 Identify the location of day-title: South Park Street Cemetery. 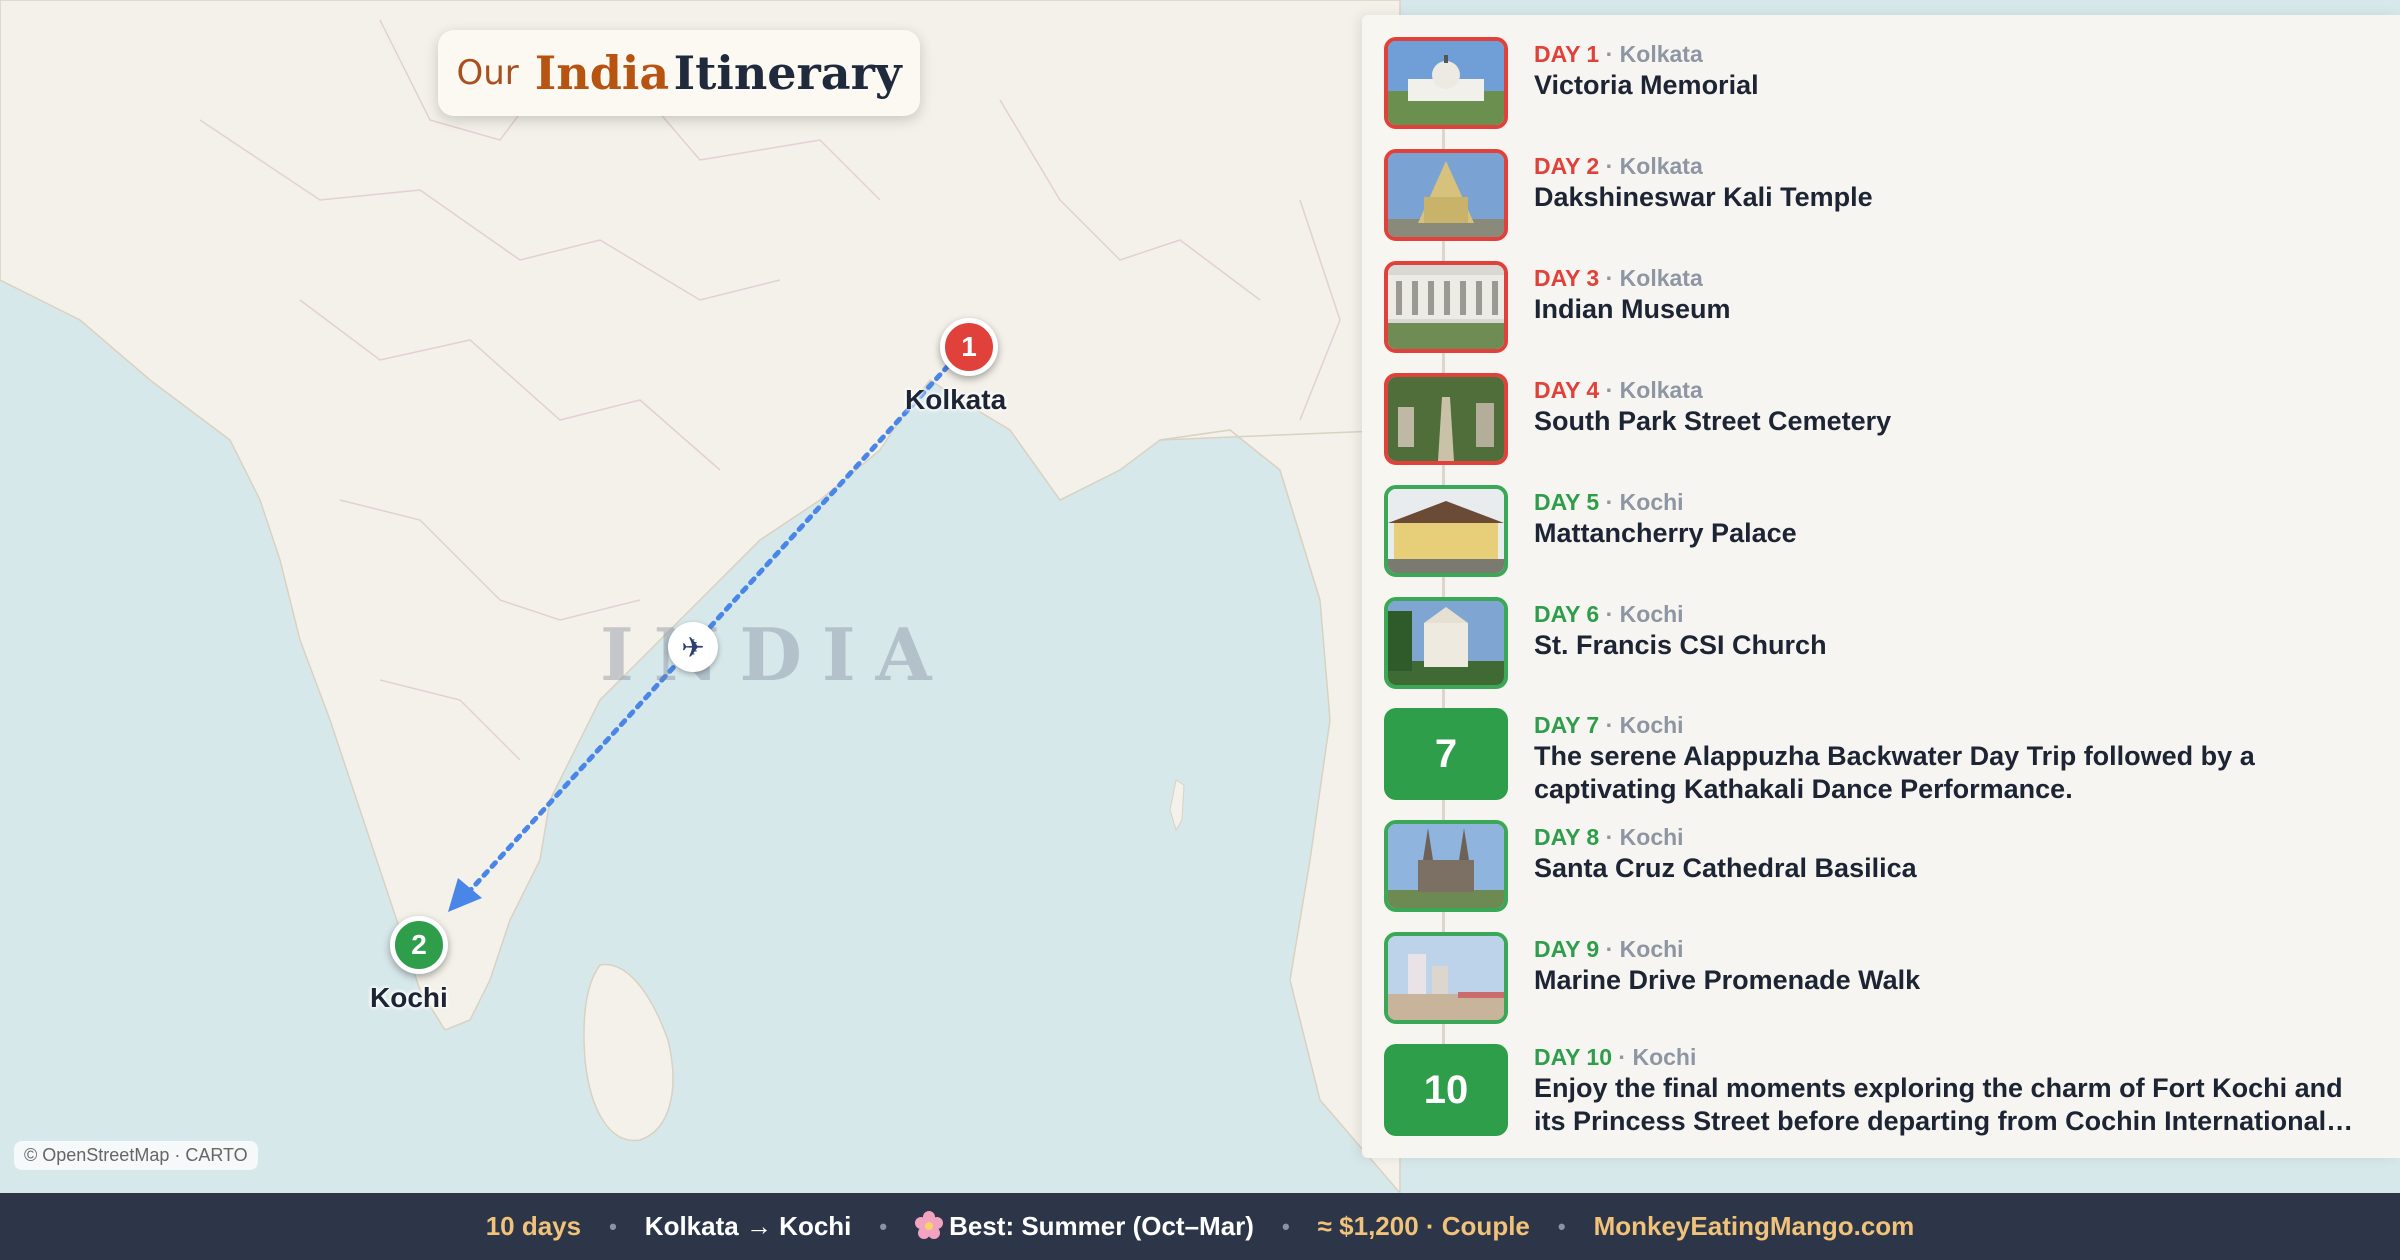
(1713, 421).